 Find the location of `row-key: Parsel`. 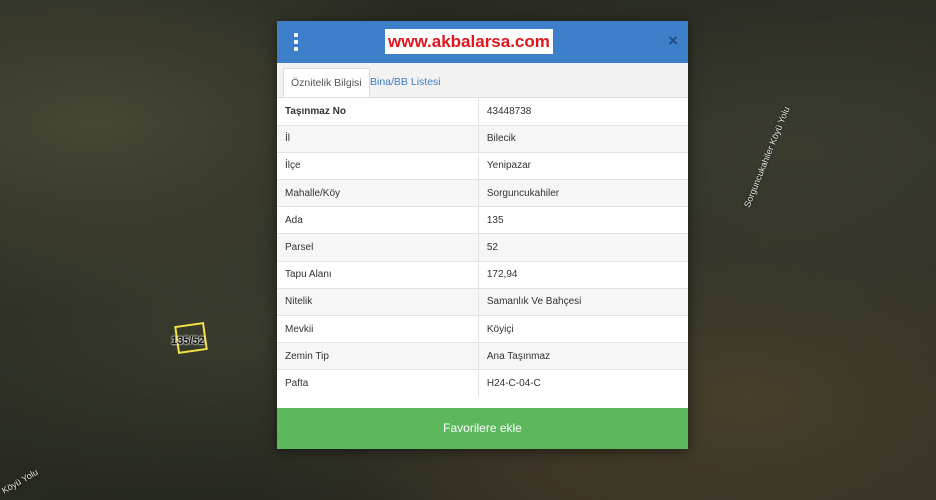

row-key: Parsel is located at coordinates (378, 247).